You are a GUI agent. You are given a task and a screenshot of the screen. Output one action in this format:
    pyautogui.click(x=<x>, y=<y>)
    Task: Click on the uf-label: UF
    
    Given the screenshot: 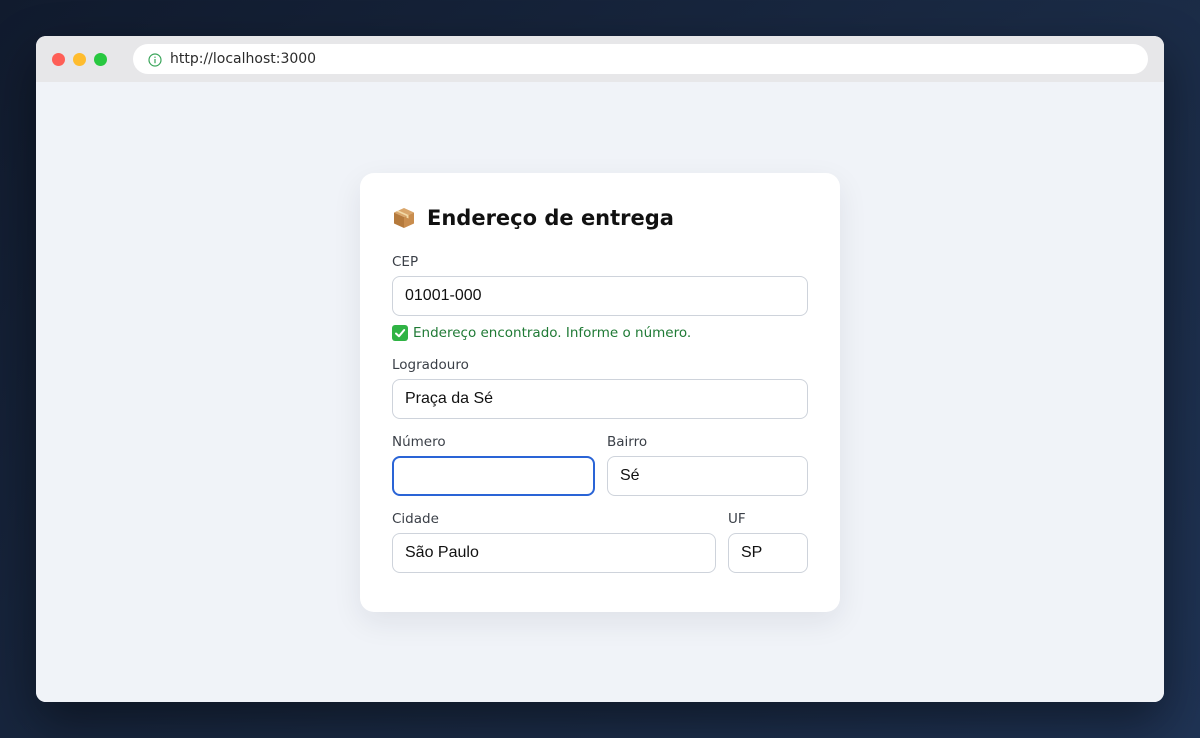 What is the action you would take?
    pyautogui.click(x=737, y=519)
    